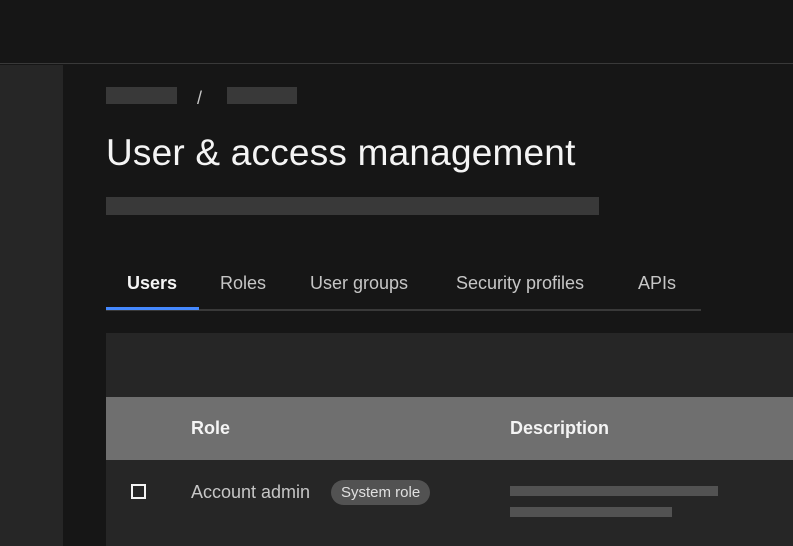 The image size is (793, 546). Describe the element at coordinates (243, 283) in the screenshot. I see `tab-roles: Roles` at that location.